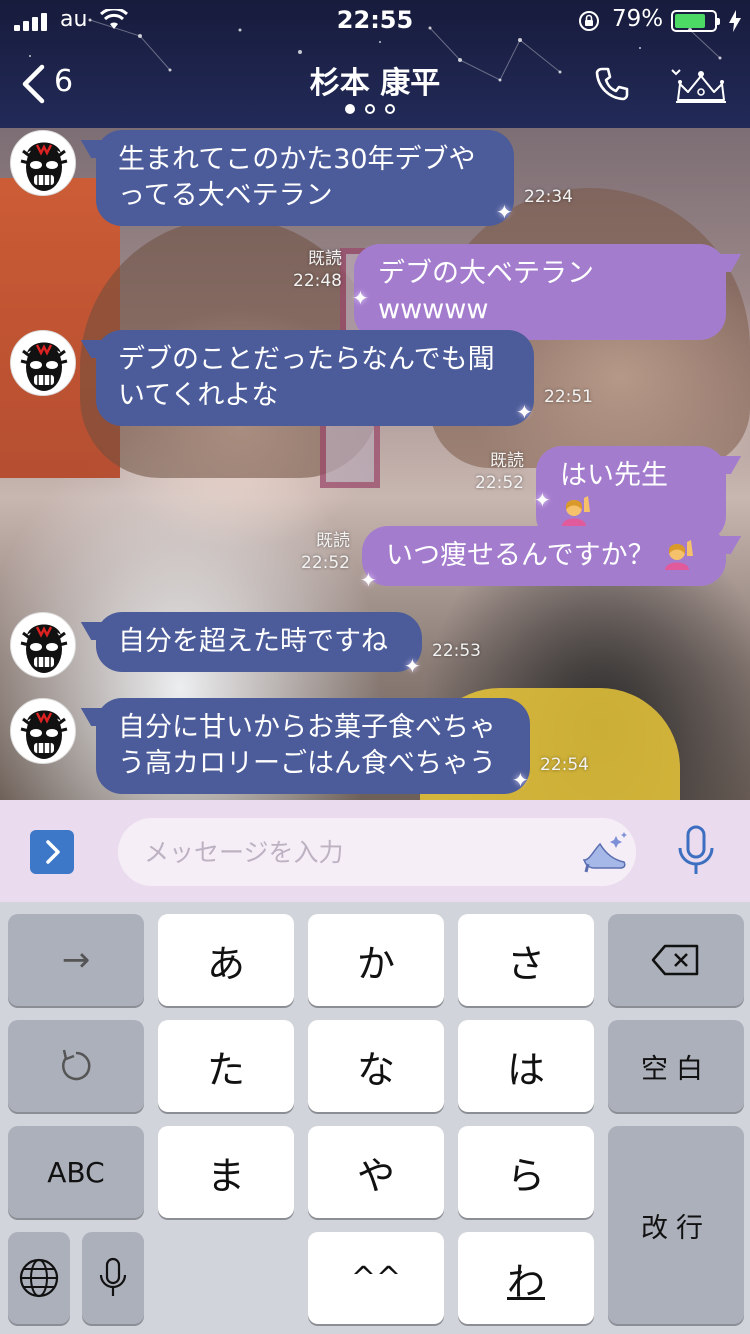 Image resolution: width=750 pixels, height=1334 pixels. I want to click on kana-key-は: は, so click(526, 1066).